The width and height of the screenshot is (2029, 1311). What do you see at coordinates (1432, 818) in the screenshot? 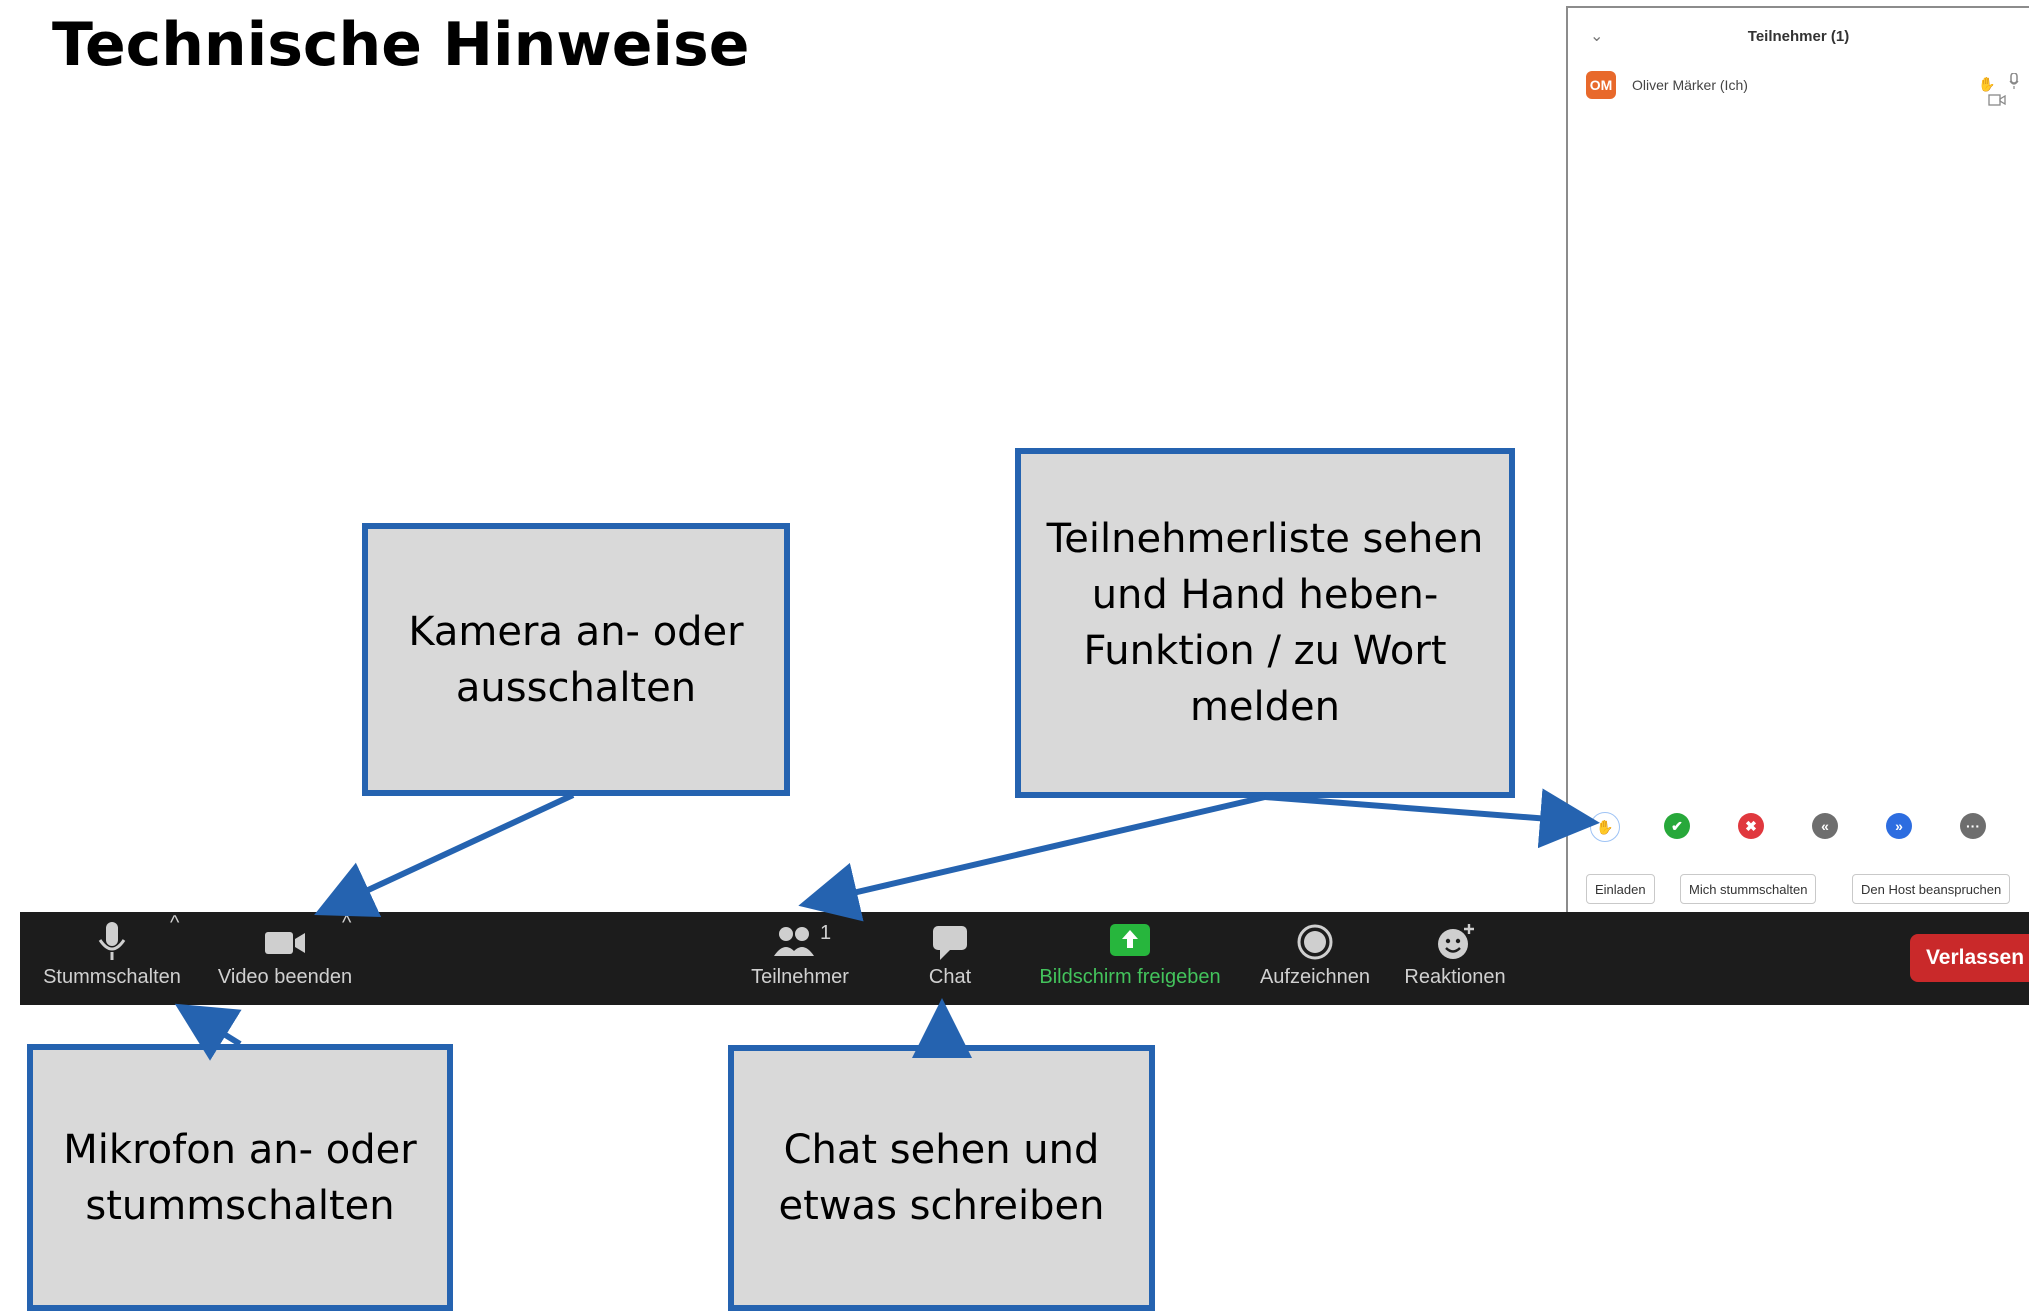
I see `arrow-participants-raise-hand` at bounding box center [1432, 818].